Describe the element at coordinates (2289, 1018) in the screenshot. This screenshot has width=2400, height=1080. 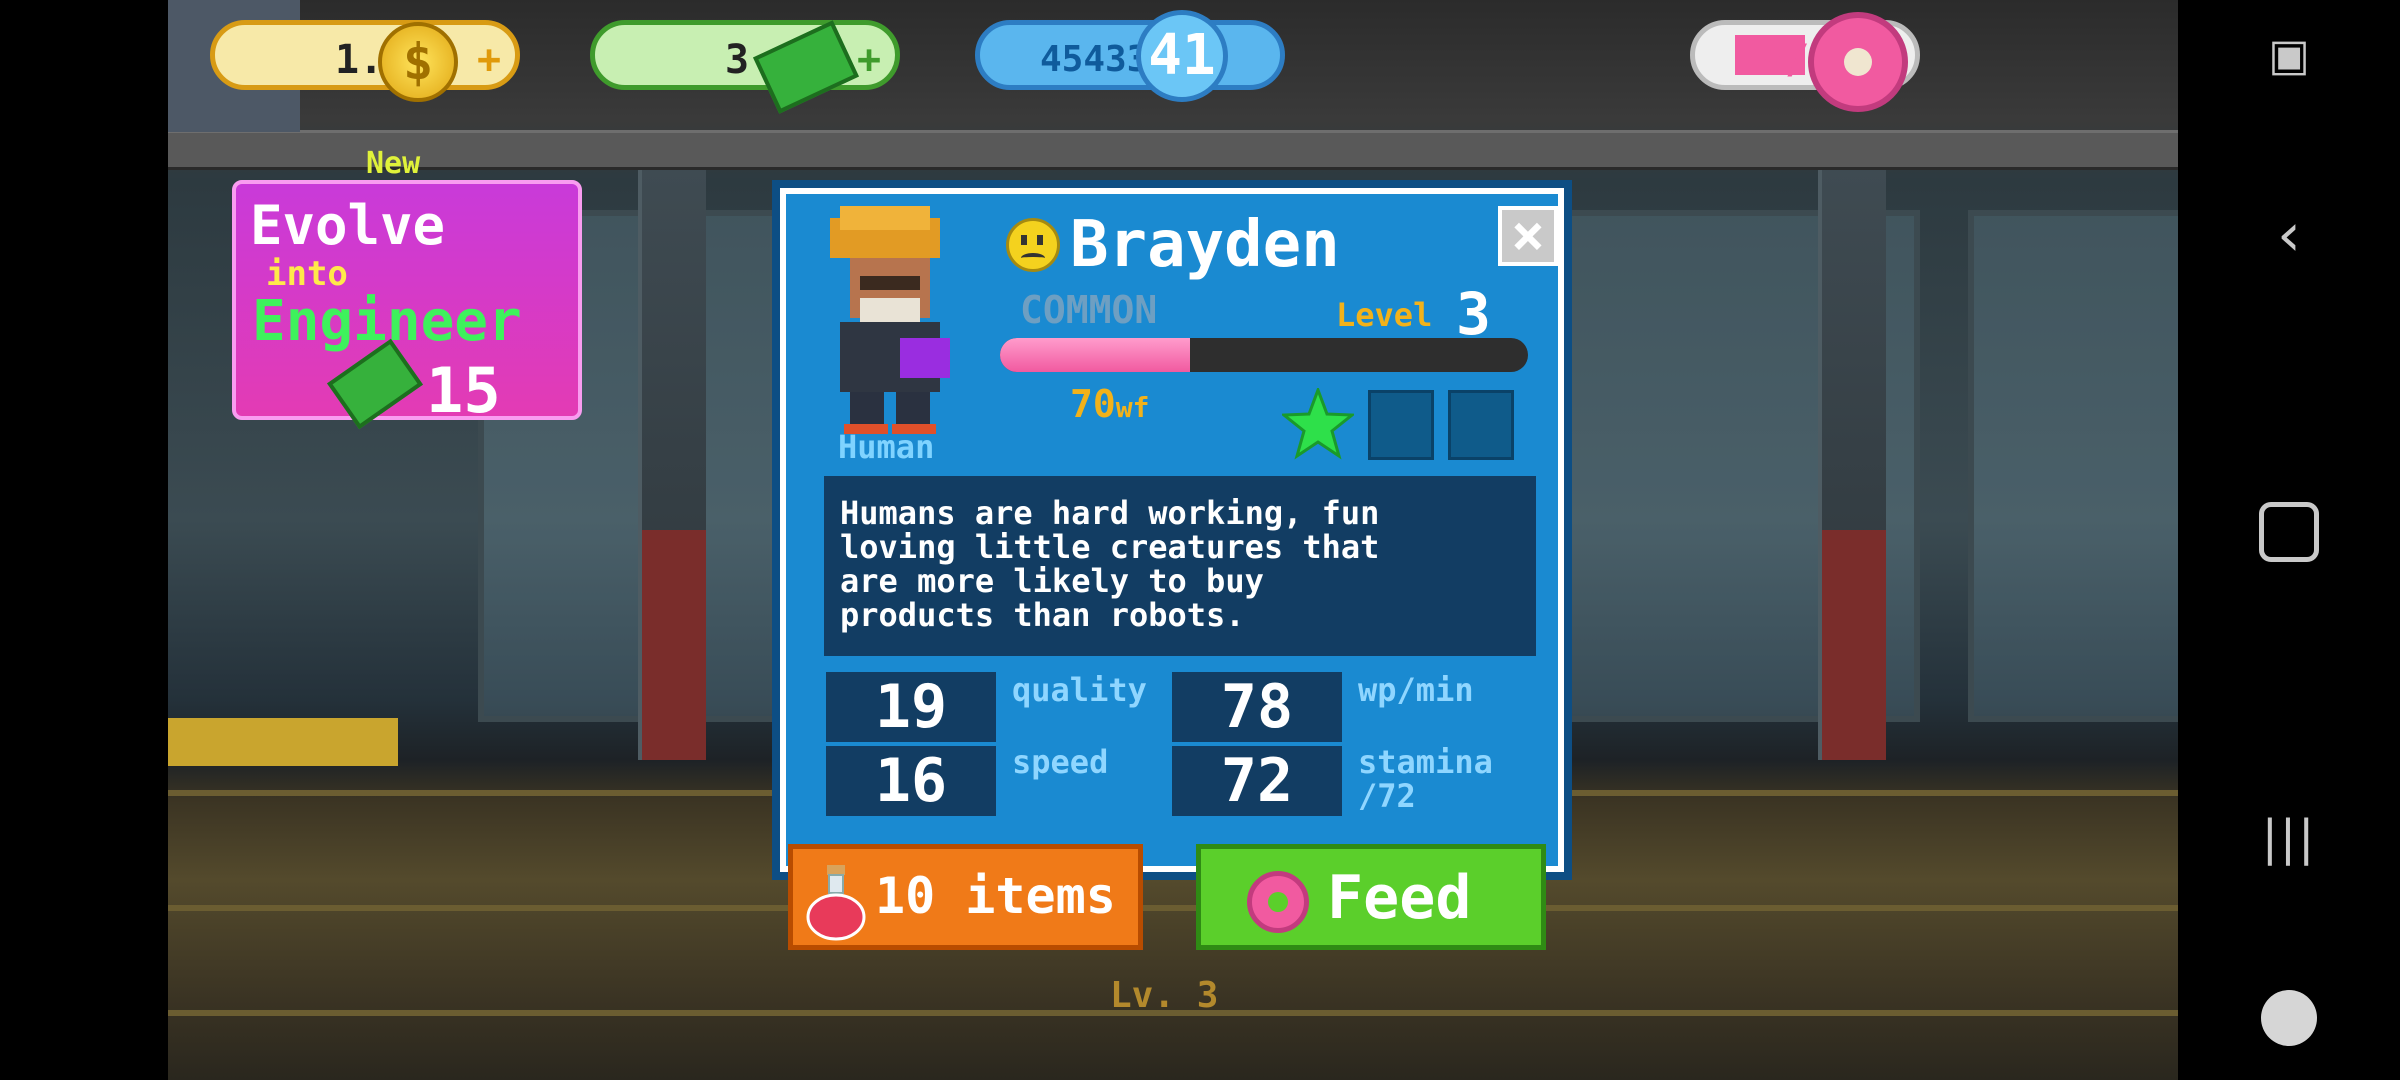
I see `game-icon` at that location.